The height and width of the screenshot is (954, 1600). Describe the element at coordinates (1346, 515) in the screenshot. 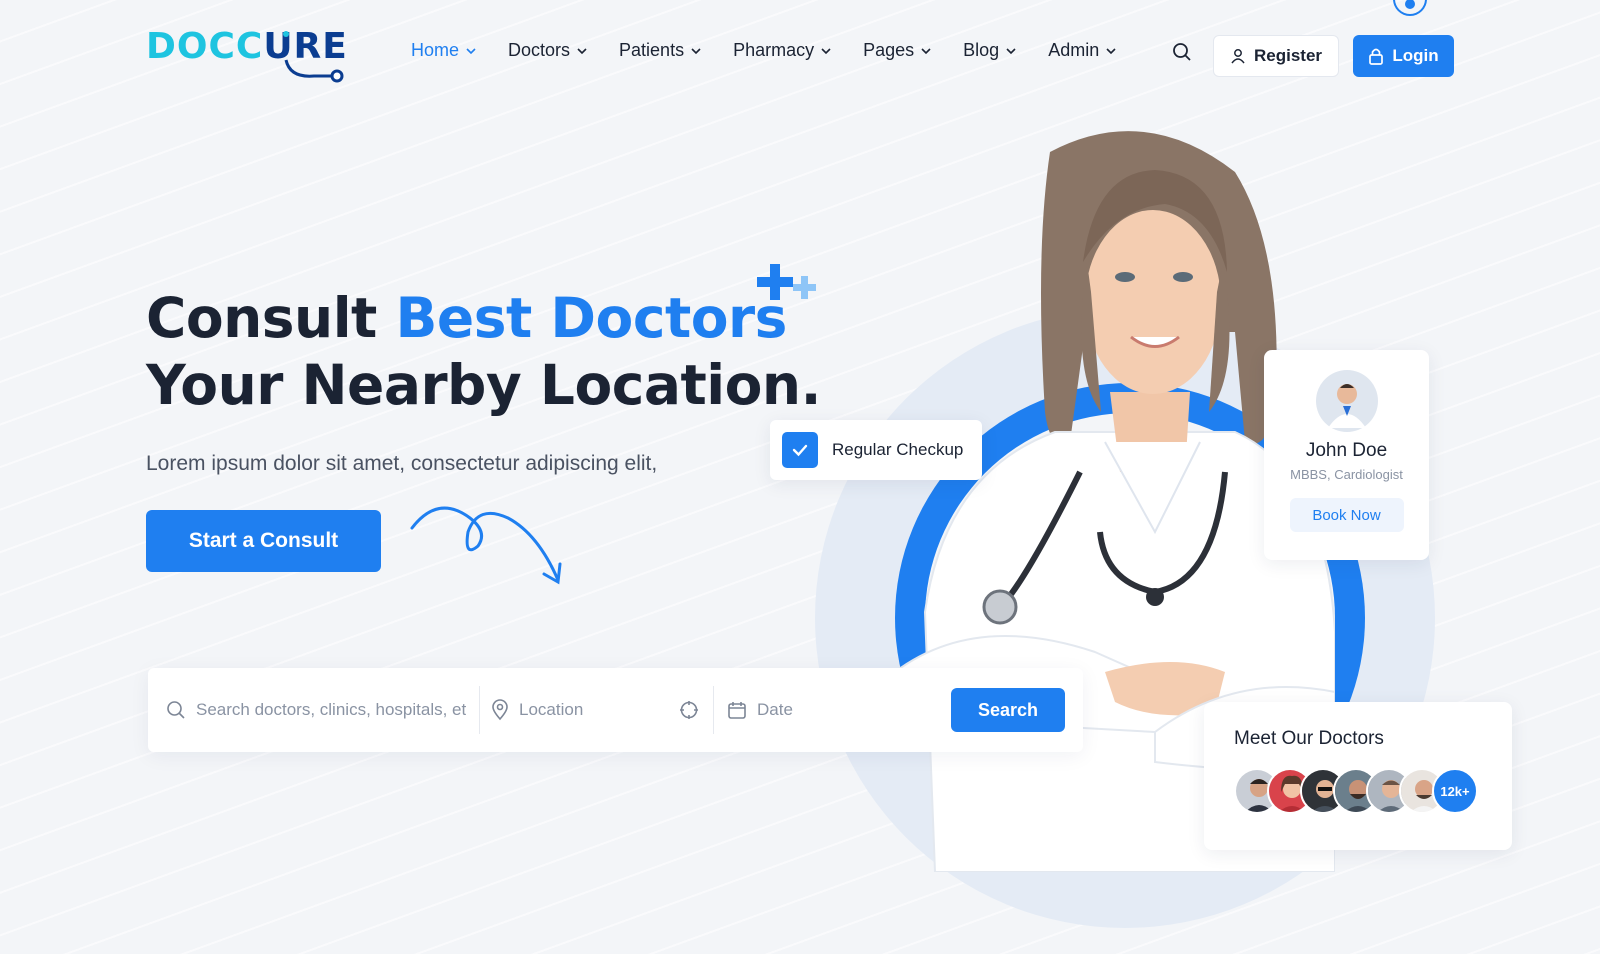

I see `book-now-button: Book Now` at that location.